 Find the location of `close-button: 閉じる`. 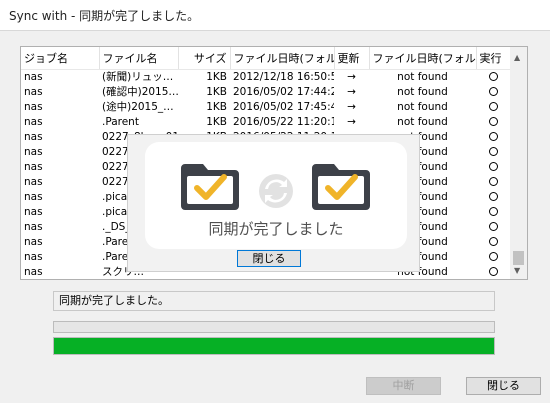

close-button: 閉じる is located at coordinates (503, 386).